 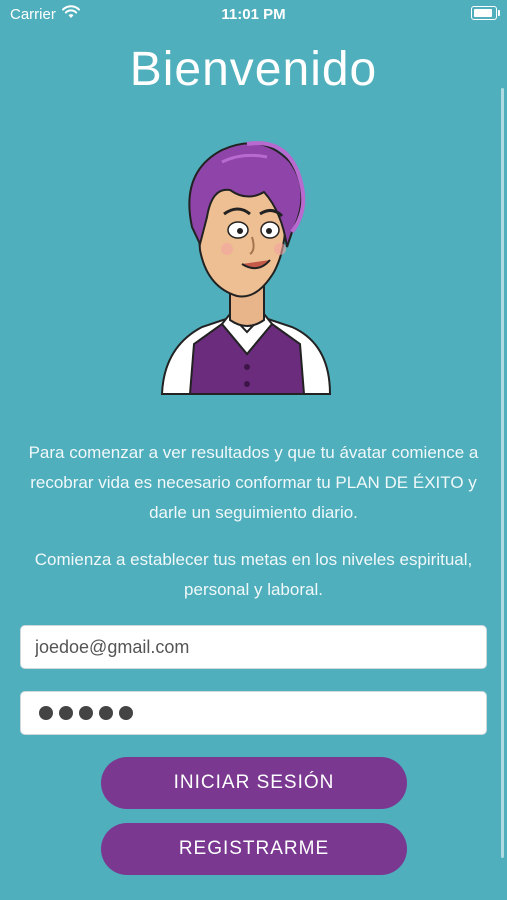 I want to click on register-button: REGISTRARME, so click(x=254, y=849).